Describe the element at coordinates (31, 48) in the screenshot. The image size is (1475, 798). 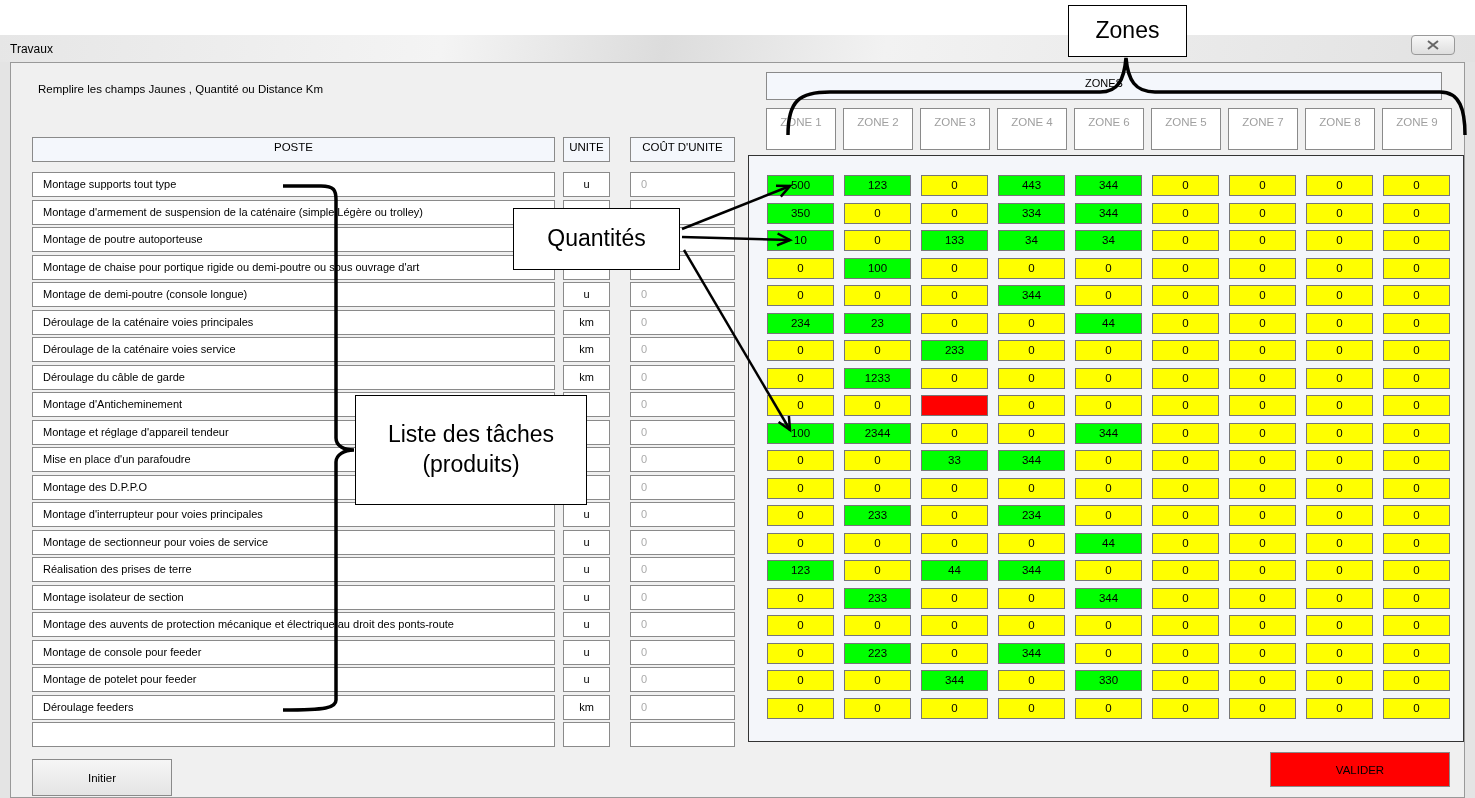
I see `window-title: Travaux` at that location.